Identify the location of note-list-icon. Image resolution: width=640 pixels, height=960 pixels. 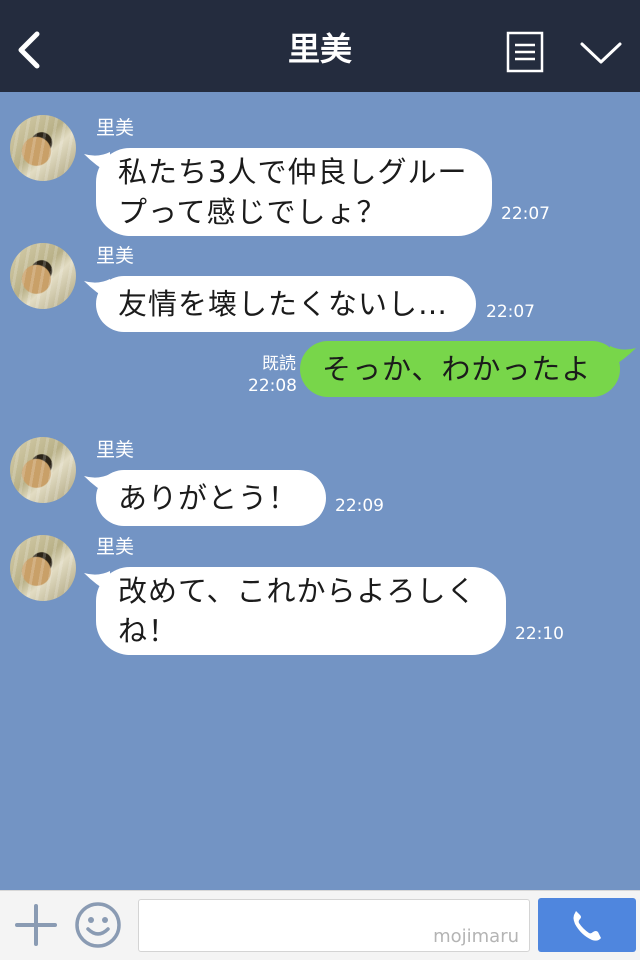
(525, 52).